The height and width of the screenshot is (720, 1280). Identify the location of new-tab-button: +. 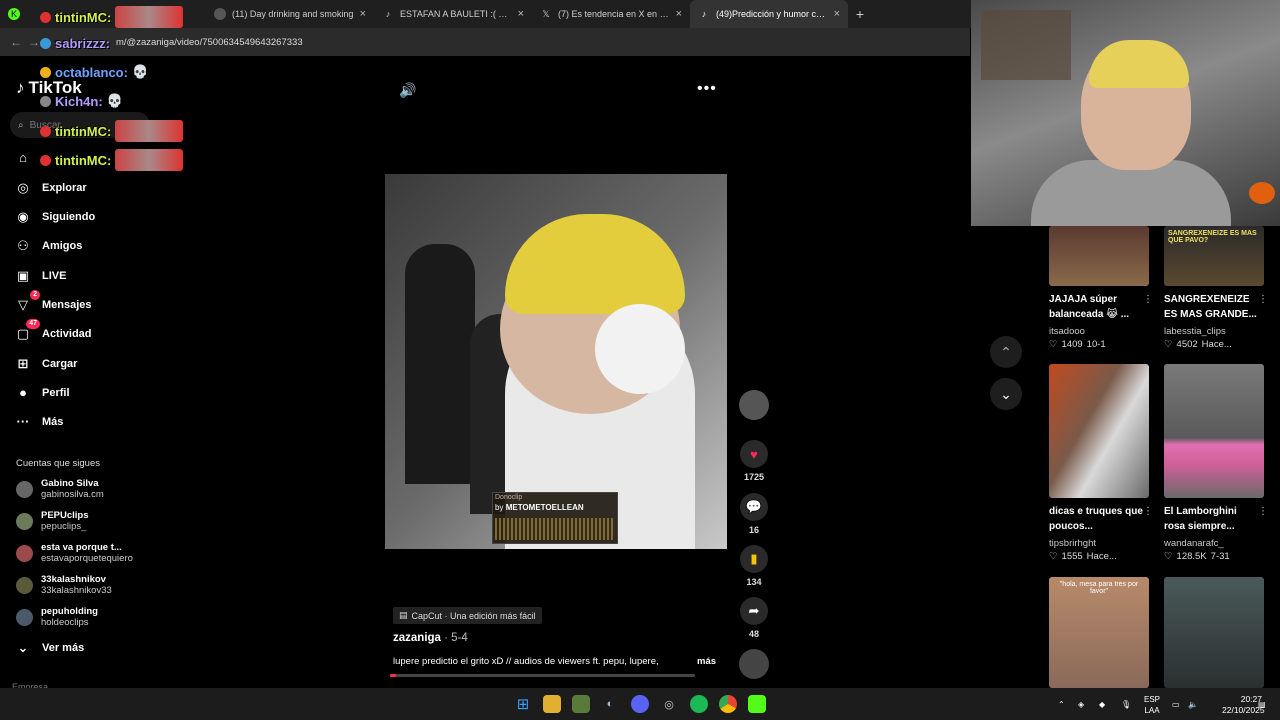
(860, 14).